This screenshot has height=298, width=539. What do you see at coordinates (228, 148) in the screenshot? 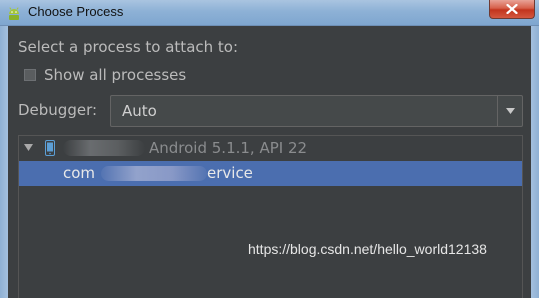
I see `device-label: Android 5.1.1, API 22` at bounding box center [228, 148].